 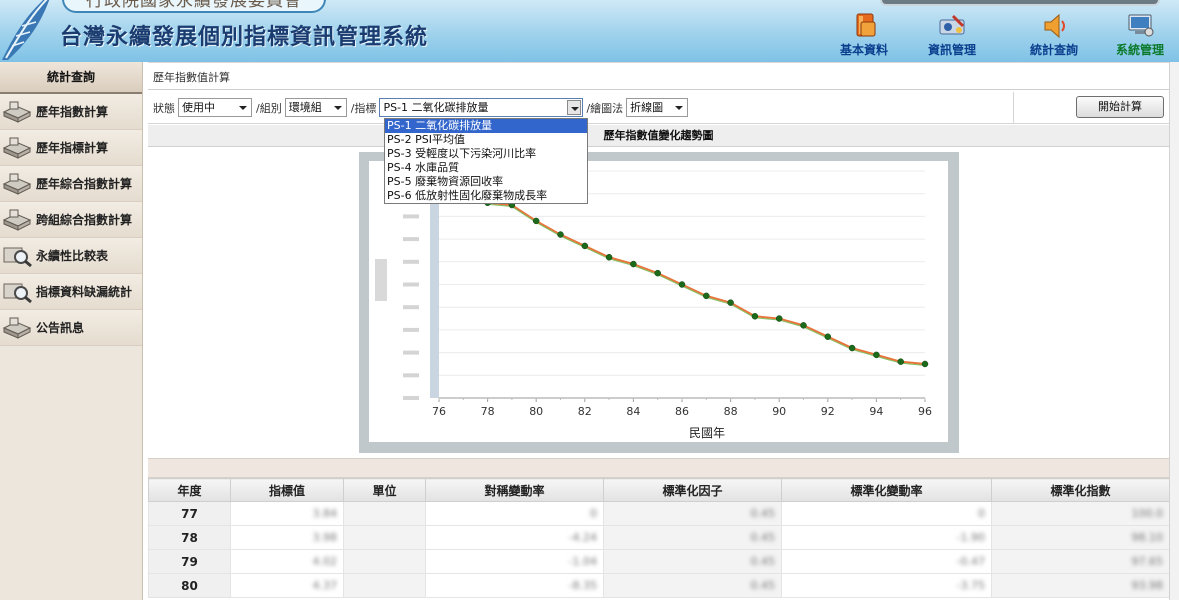 I want to click on value-cell: 98.10, so click(x=1080, y=537).